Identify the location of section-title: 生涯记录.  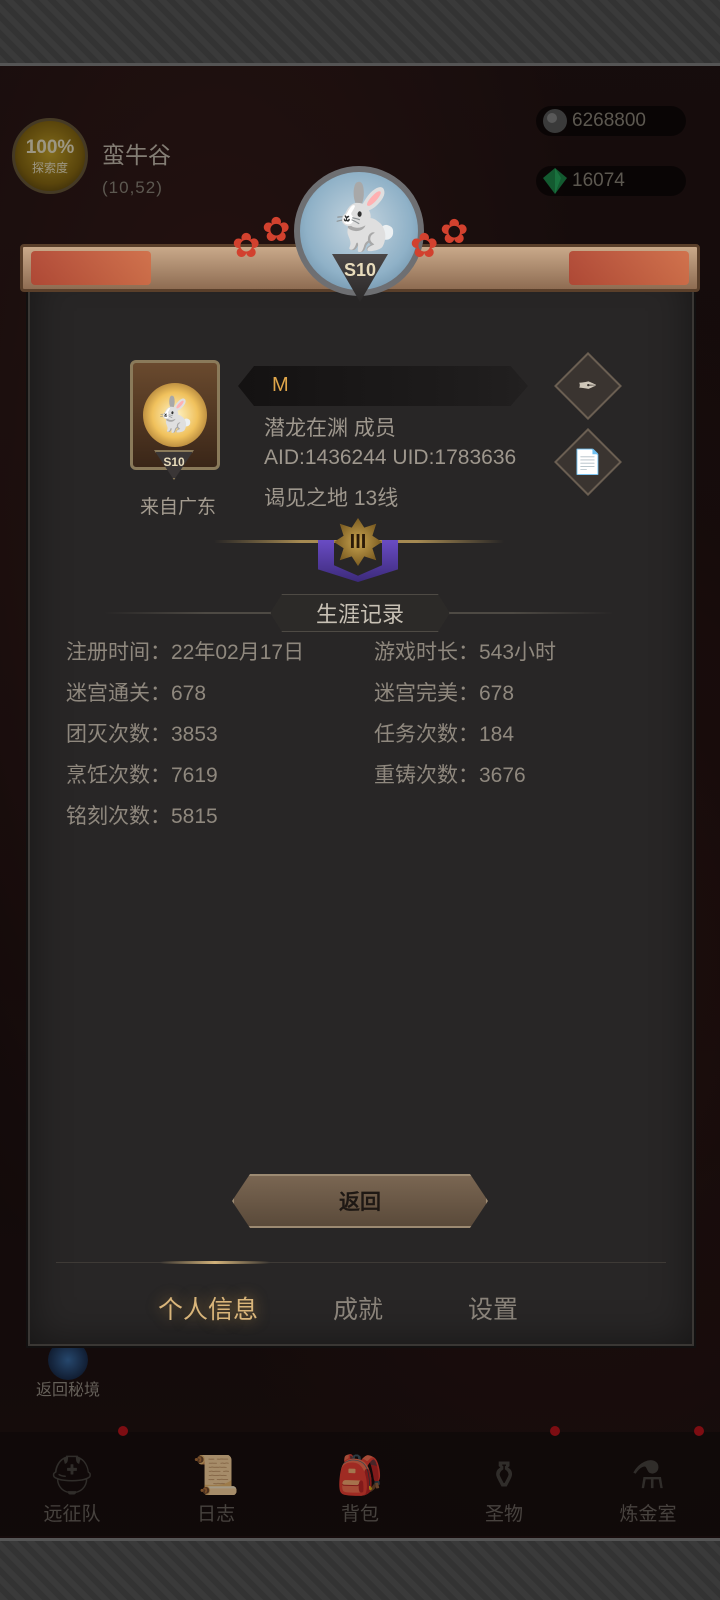
(359, 614).